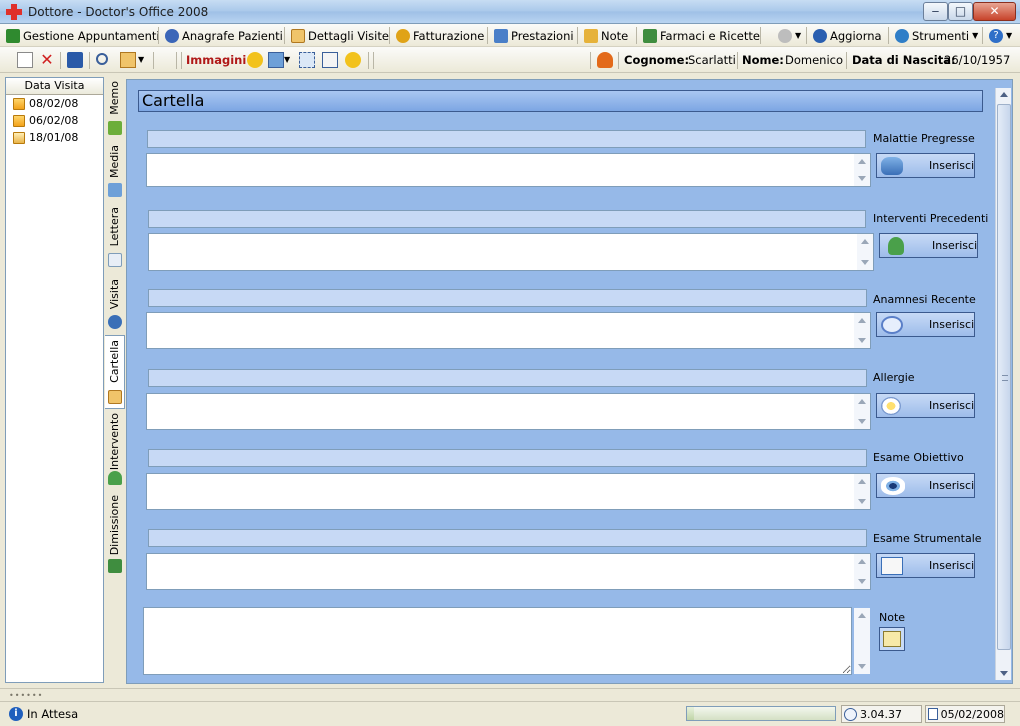 The image size is (1020, 726). I want to click on menu-help: ? ▼, so click(1000, 35).